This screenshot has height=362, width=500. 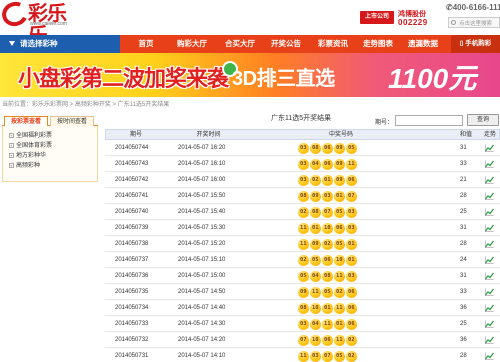 I want to click on sum-cell: 24, so click(x=463, y=260).